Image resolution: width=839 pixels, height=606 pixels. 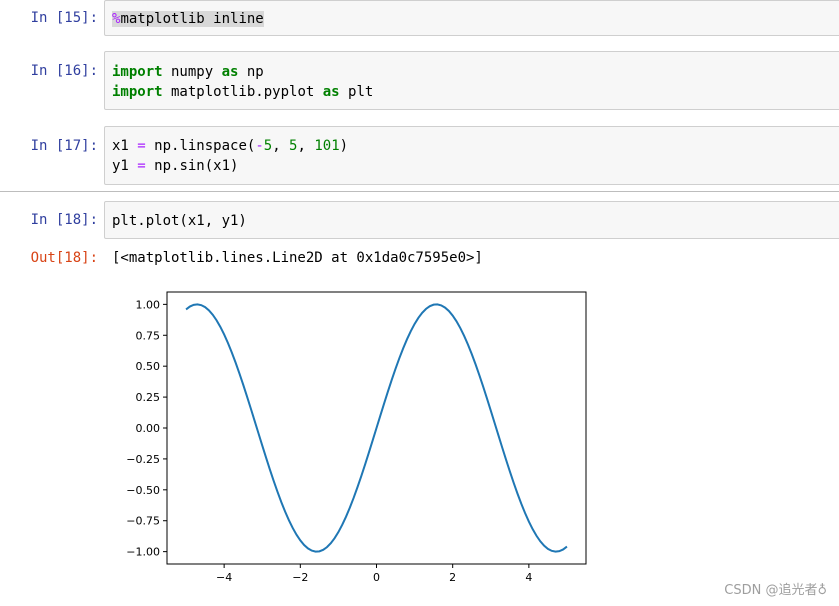 I want to click on number: 5, so click(x=268, y=146).